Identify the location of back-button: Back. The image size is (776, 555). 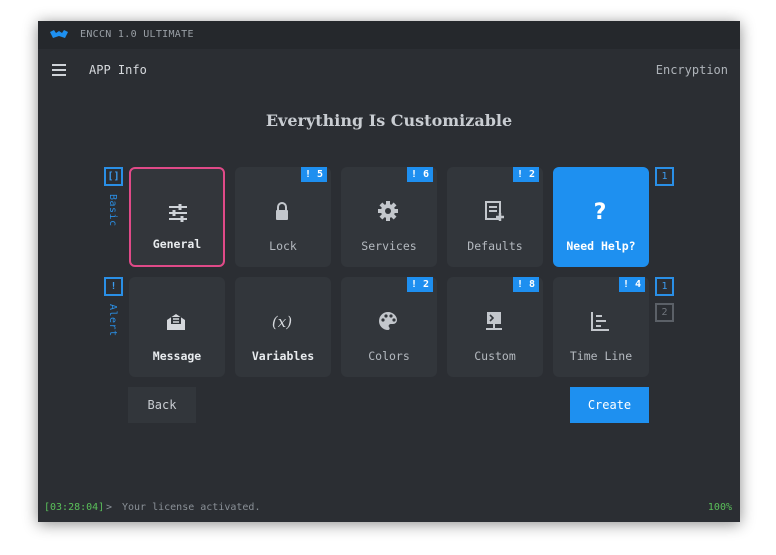
(162, 405).